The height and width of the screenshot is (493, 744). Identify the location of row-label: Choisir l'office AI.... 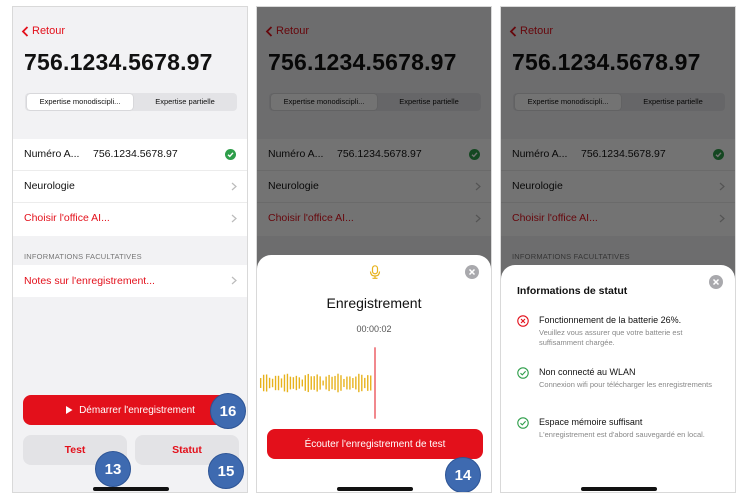
(67, 218).